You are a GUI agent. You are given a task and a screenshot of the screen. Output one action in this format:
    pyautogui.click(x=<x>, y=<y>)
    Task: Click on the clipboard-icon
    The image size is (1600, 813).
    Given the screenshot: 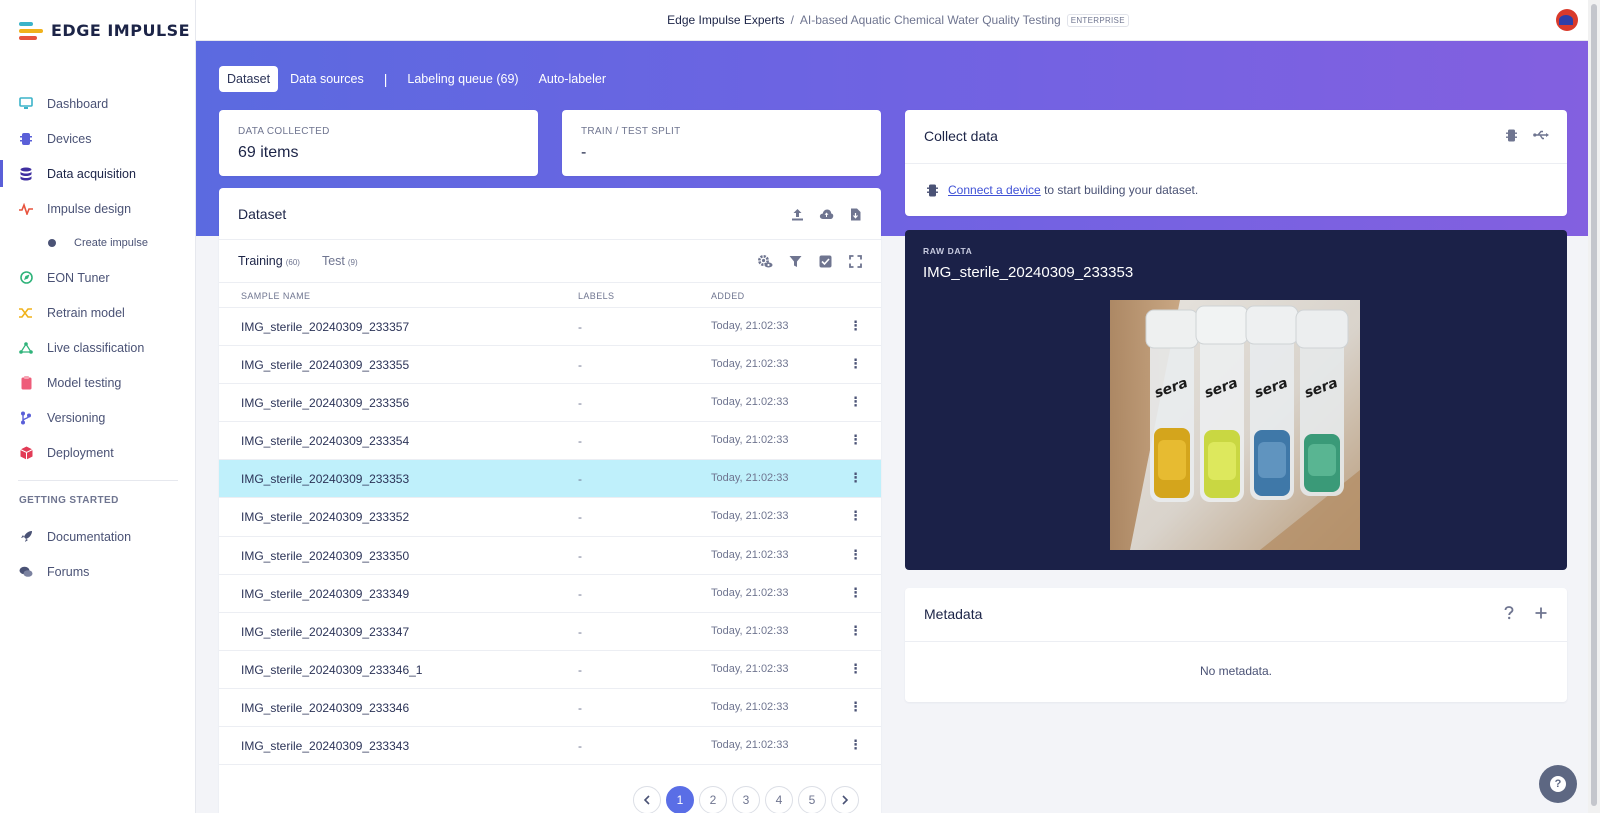 What is the action you would take?
    pyautogui.click(x=26, y=382)
    